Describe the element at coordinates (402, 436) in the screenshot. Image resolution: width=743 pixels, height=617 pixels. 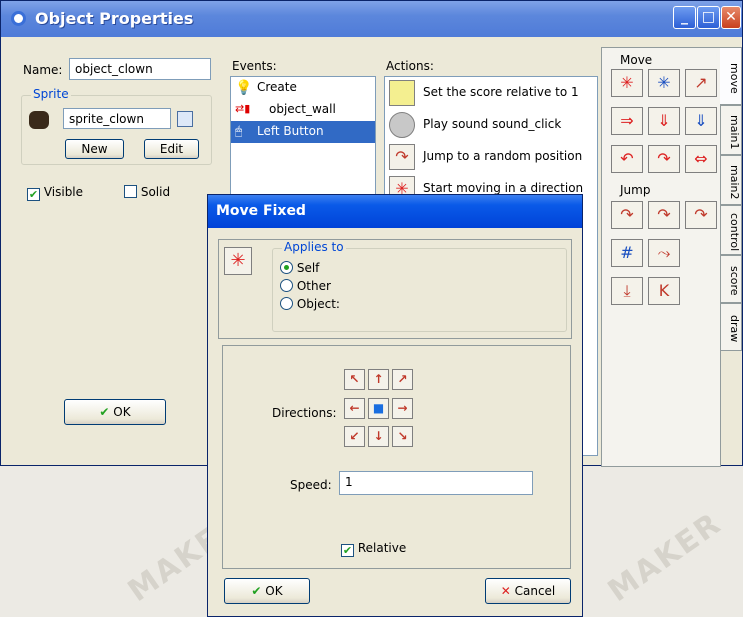
I see `dir-down-right-icon: ↘` at that location.